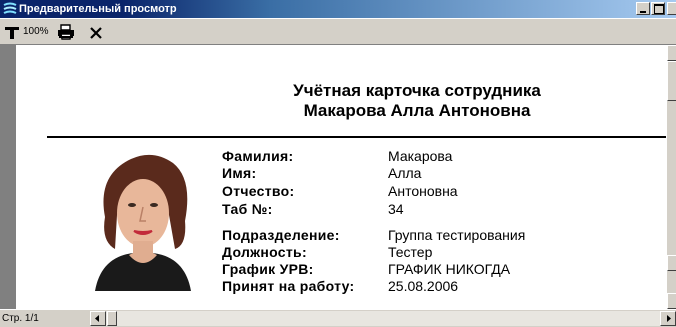 The height and width of the screenshot is (327, 676). What do you see at coordinates (356, 137) in the screenshot?
I see `header-divider` at bounding box center [356, 137].